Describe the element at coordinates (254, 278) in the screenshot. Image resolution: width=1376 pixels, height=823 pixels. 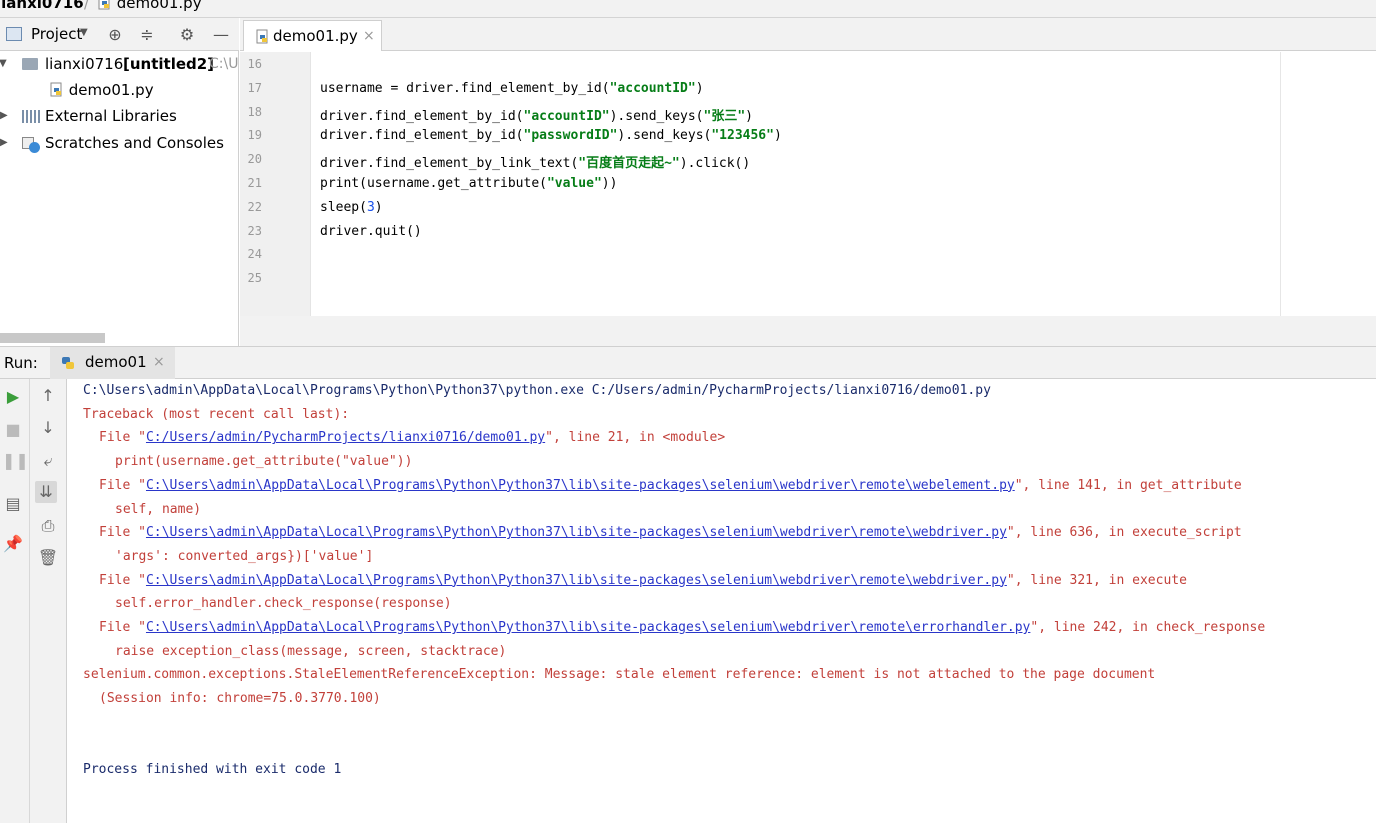
I see `line-number: 25` at that location.